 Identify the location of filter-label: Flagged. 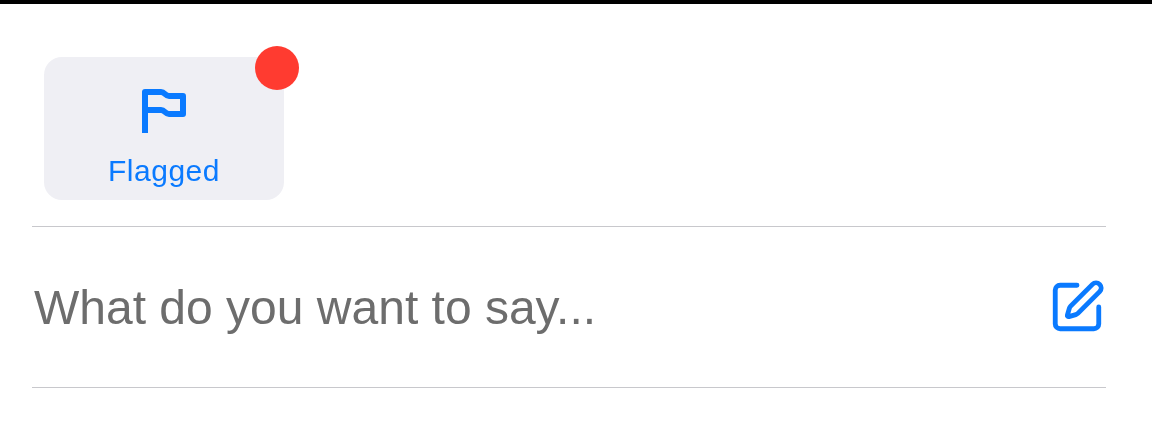
(164, 171).